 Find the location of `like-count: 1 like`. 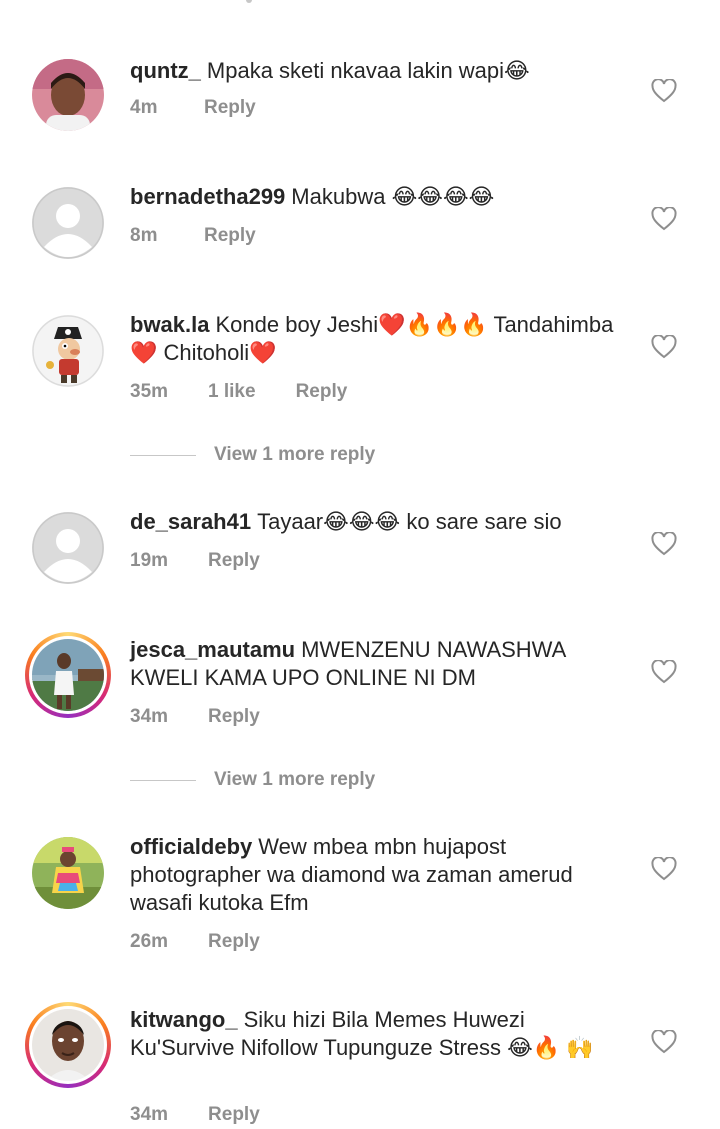

like-count: 1 like is located at coordinates (232, 392).